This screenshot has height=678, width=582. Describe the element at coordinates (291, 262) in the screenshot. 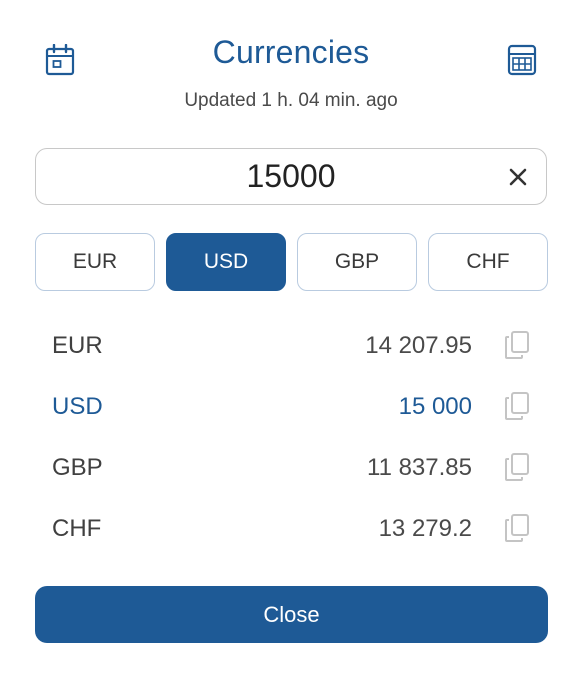

I see `currency-tabs: EUR USD GBP CHF` at that location.